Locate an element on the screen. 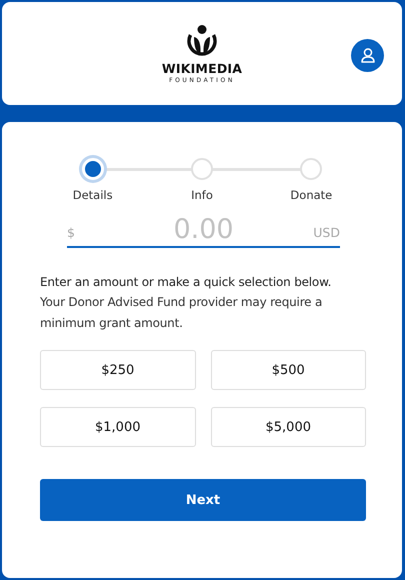  user-icon is located at coordinates (367, 55).